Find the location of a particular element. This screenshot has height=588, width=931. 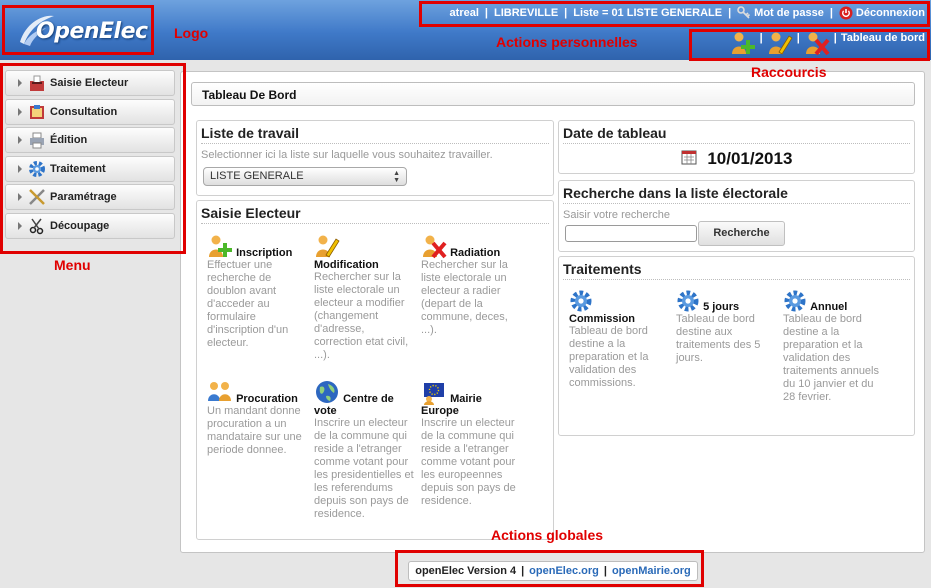

worklist-title: Liste de travail is located at coordinates (375, 134).